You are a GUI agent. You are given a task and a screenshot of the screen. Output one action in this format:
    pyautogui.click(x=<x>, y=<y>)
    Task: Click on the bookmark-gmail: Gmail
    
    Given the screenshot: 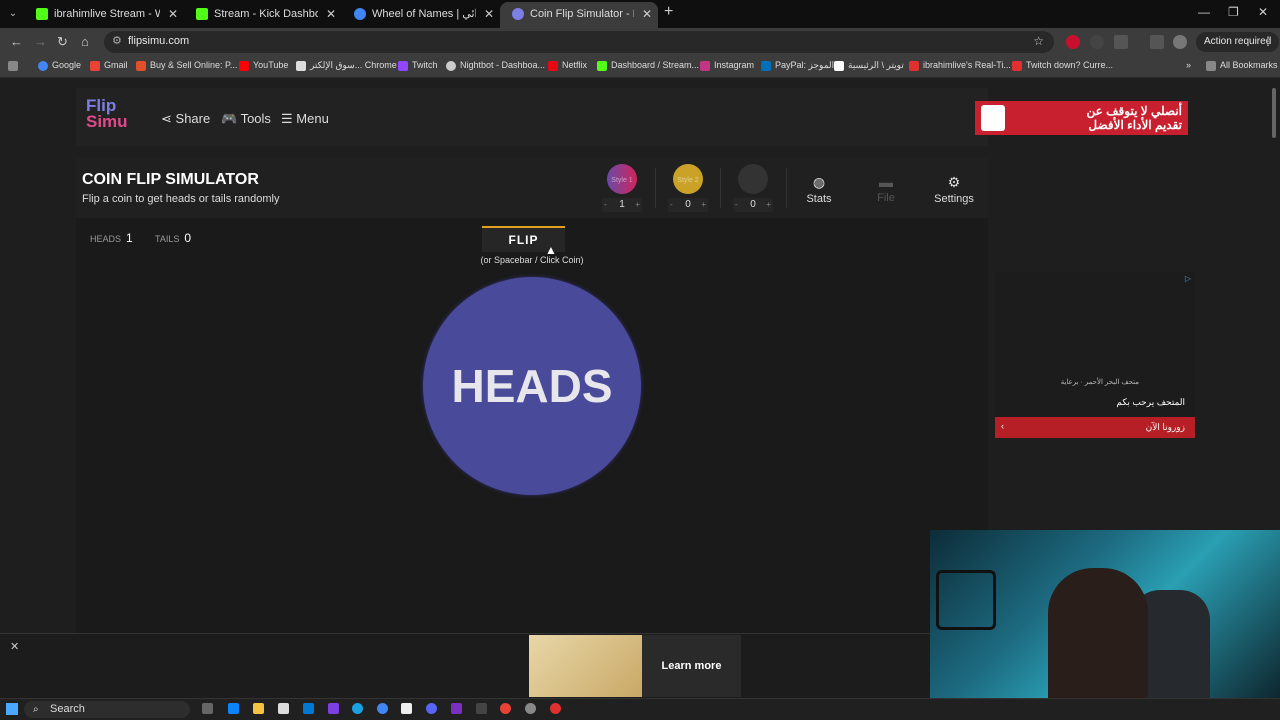 What is the action you would take?
    pyautogui.click(x=109, y=65)
    